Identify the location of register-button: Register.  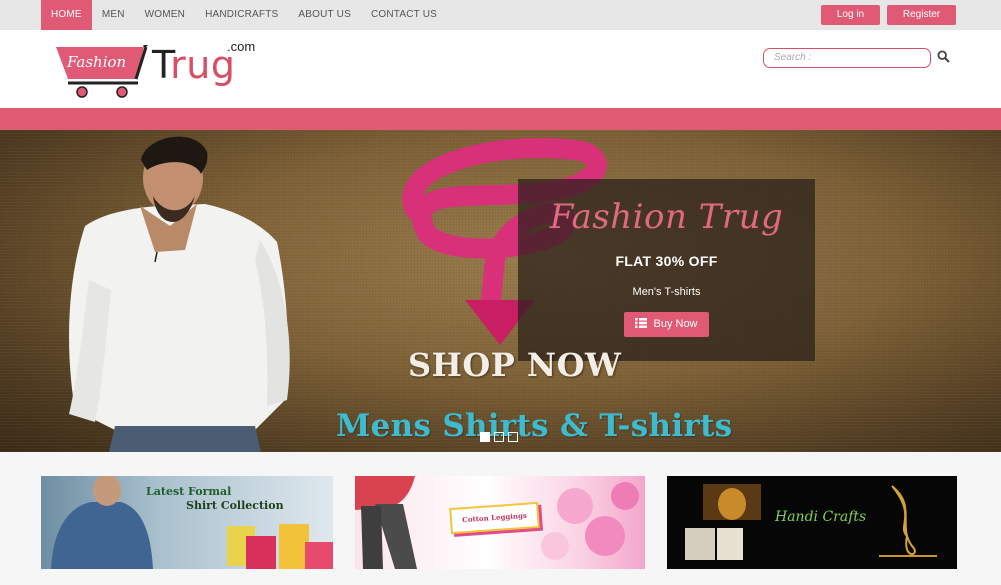
(921, 15).